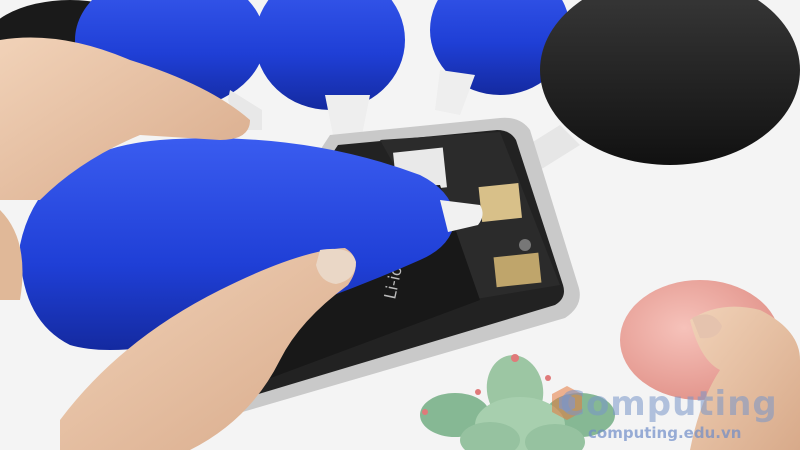 Image resolution: width=800 pixels, height=450 pixels. I want to click on watermark-url: computing.edu.vn, so click(665, 433).